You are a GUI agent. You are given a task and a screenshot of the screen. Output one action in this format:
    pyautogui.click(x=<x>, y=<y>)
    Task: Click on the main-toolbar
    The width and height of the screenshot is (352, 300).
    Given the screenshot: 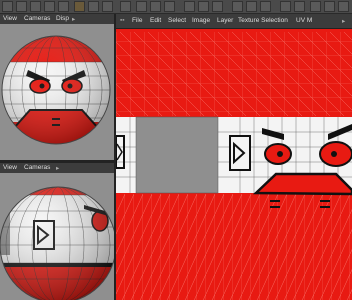 What is the action you would take?
    pyautogui.click(x=176, y=7)
    